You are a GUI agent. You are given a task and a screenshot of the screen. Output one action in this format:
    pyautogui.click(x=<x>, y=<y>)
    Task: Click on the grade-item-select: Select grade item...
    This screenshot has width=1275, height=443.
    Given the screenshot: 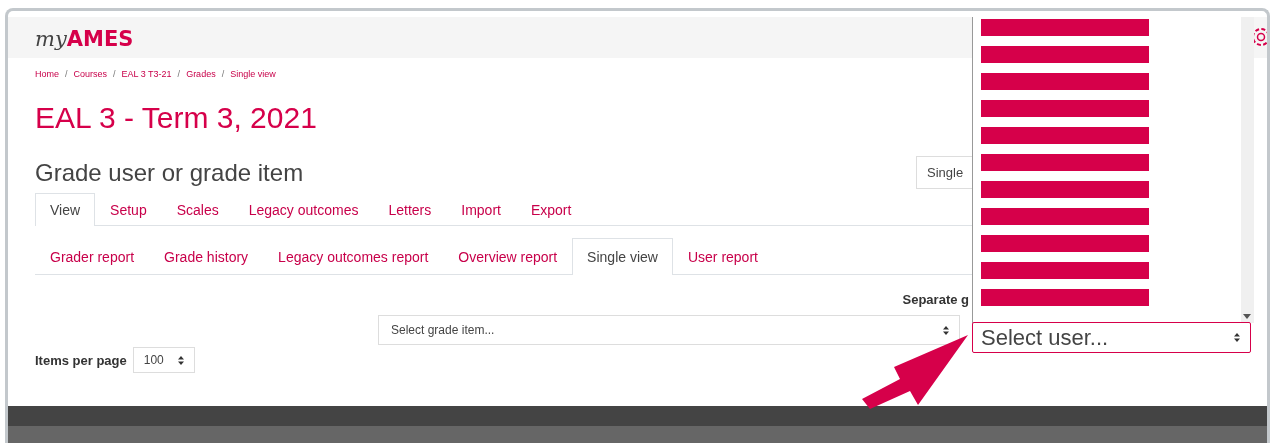 What is the action you would take?
    pyautogui.click(x=669, y=330)
    